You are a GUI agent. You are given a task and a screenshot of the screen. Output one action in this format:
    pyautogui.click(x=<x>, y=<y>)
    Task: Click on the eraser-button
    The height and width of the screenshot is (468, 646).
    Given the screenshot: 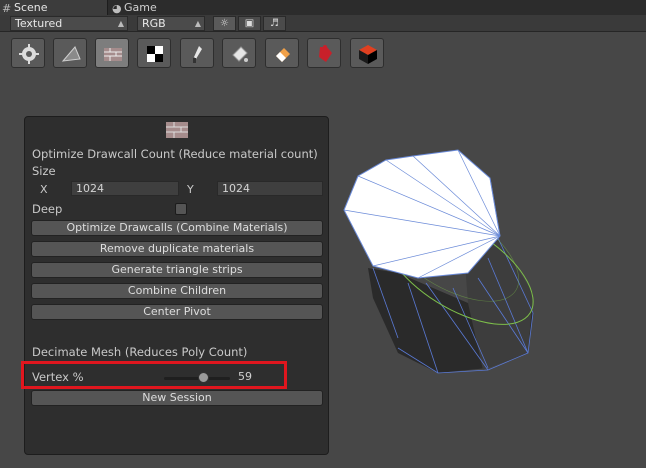 What is the action you would take?
    pyautogui.click(x=282, y=53)
    